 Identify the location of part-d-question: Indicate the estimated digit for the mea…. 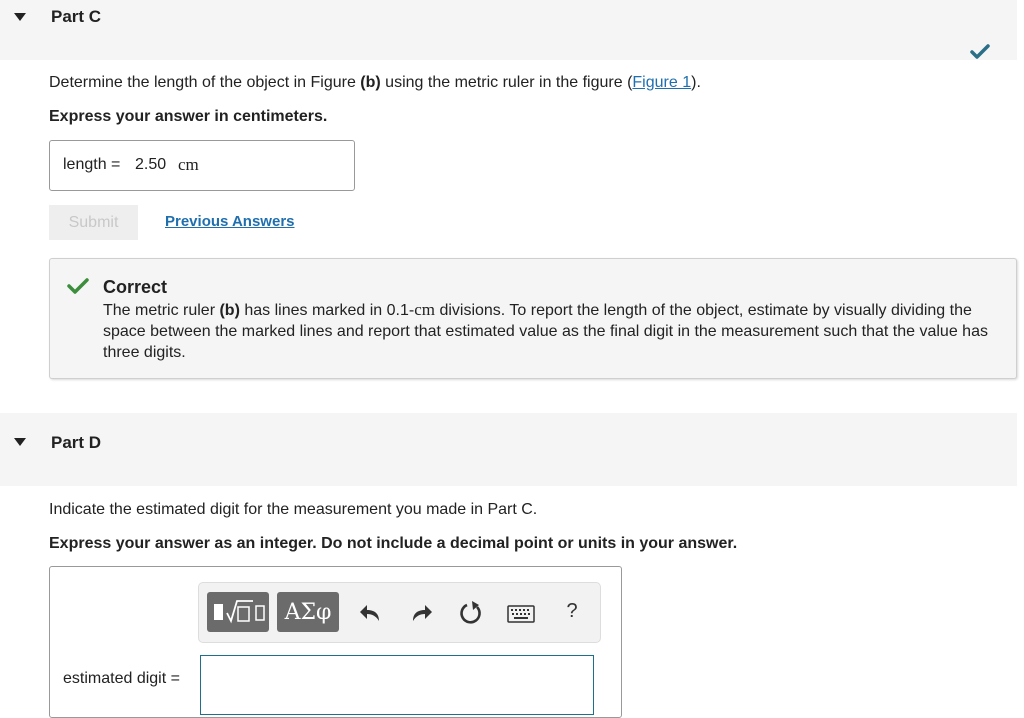
(293, 509).